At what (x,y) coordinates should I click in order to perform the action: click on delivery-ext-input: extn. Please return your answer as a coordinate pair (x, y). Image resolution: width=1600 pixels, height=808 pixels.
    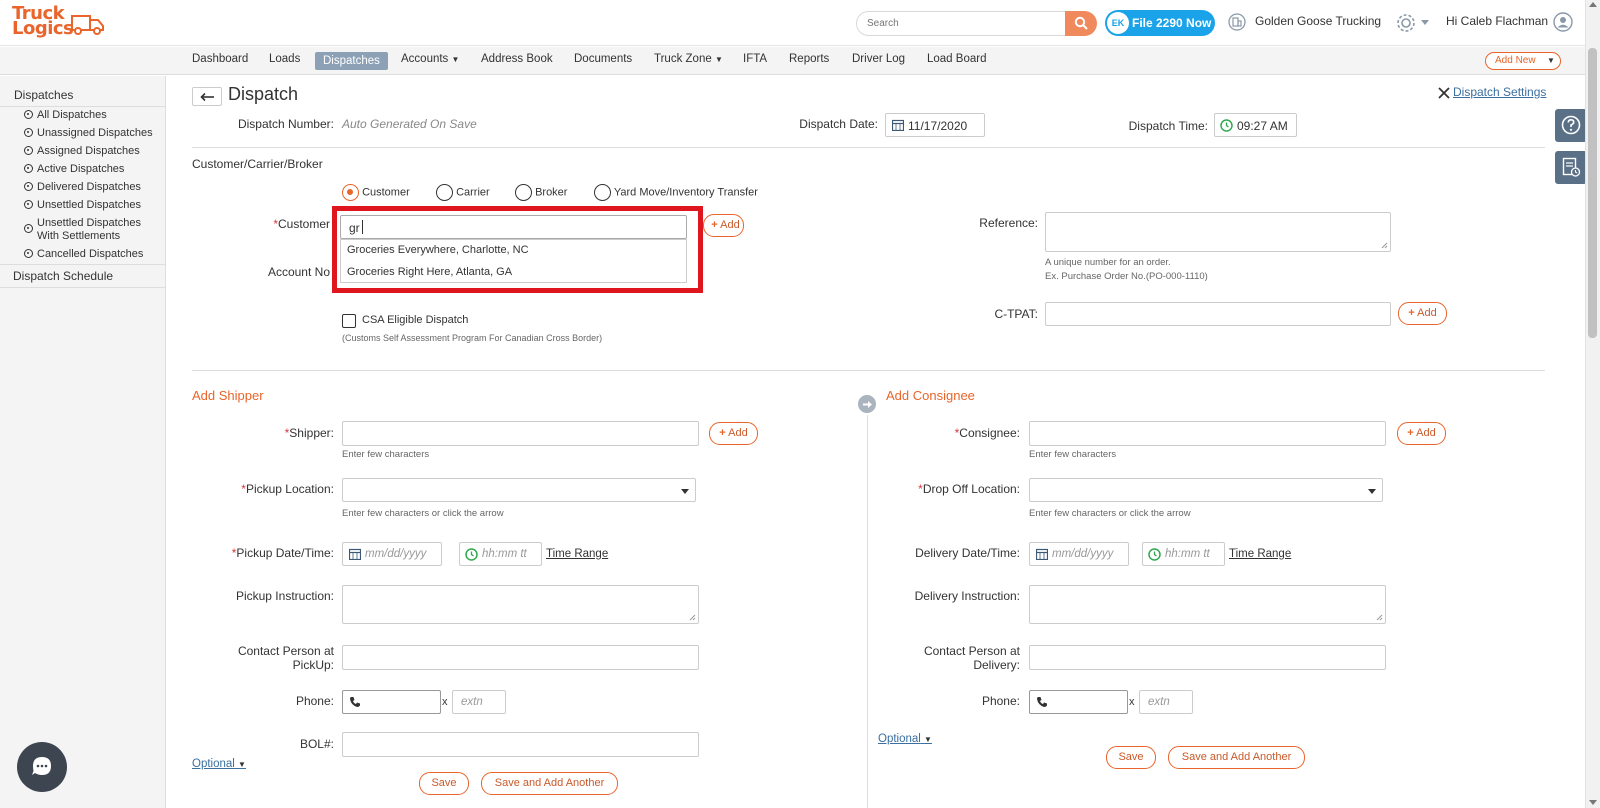
    Looking at the image, I should click on (1166, 702).